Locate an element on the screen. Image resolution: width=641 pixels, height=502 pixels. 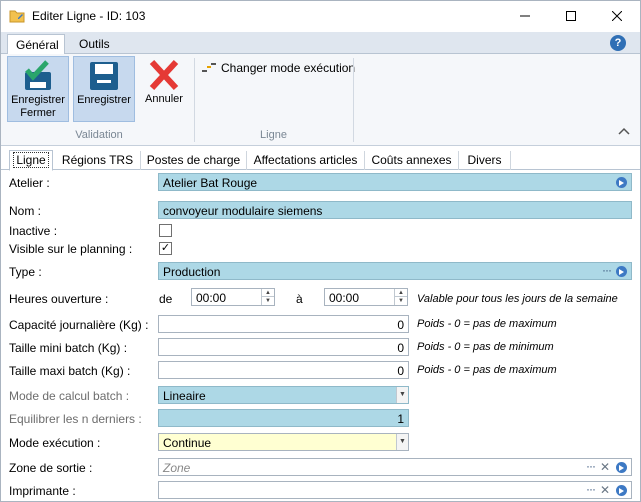
tab-couts-annexes: Coûts annexes is located at coordinates (412, 160).